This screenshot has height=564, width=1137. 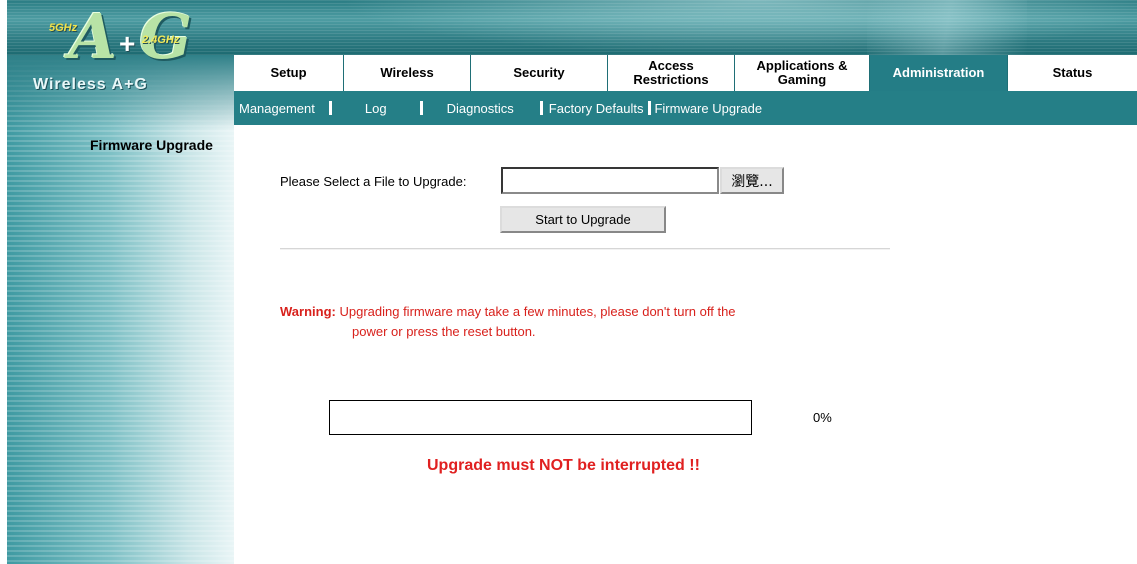 What do you see at coordinates (671, 73) in the screenshot?
I see `tab-access-restrictions: Access Restrictions` at bounding box center [671, 73].